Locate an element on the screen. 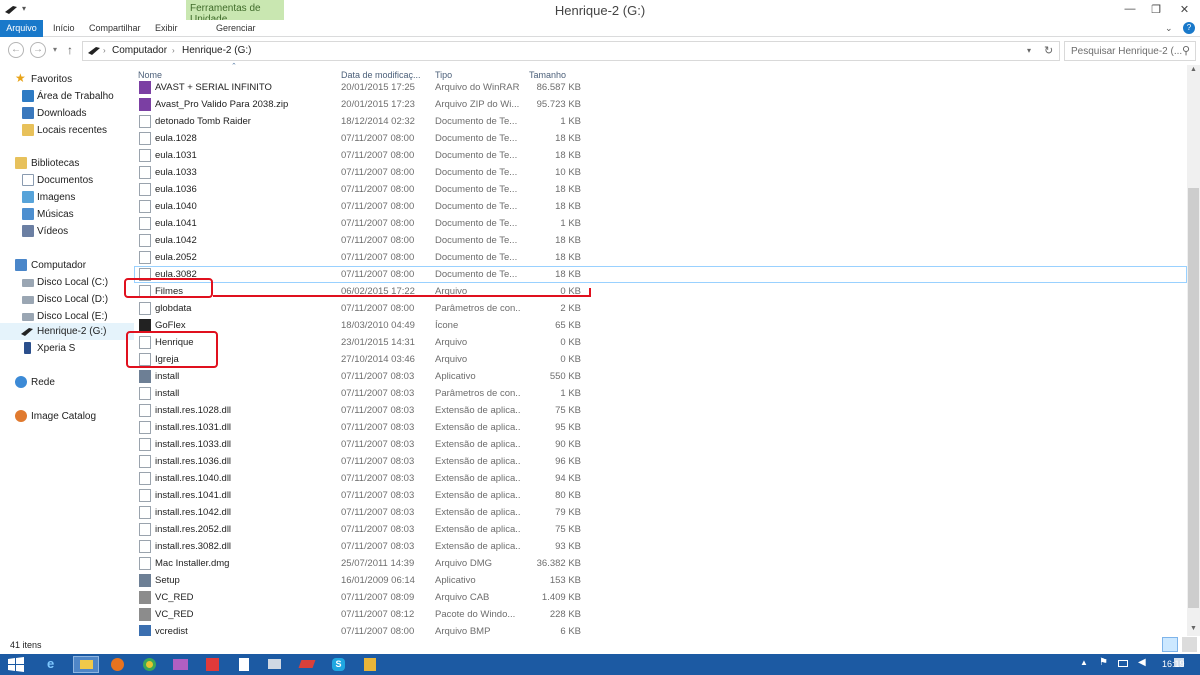 The image size is (1200, 675). large-icons-view-icon is located at coordinates (1189, 644).